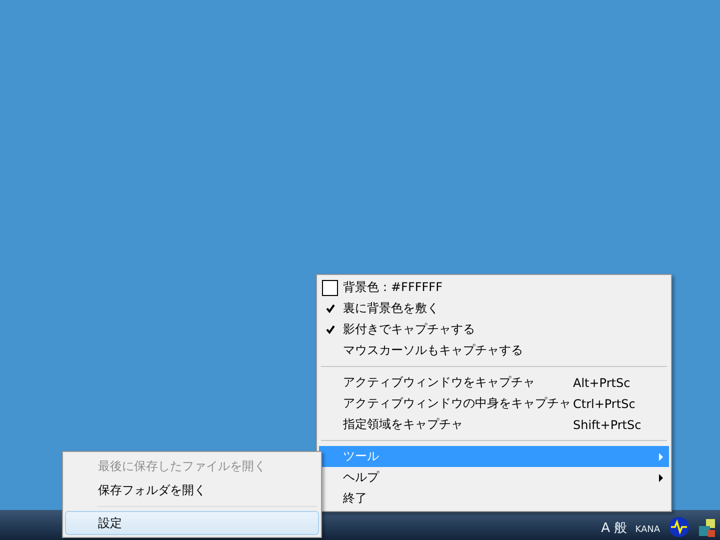 The image size is (720, 540). What do you see at coordinates (602, 383) in the screenshot?
I see `shortcut-text: Alt+PrtSc` at bounding box center [602, 383].